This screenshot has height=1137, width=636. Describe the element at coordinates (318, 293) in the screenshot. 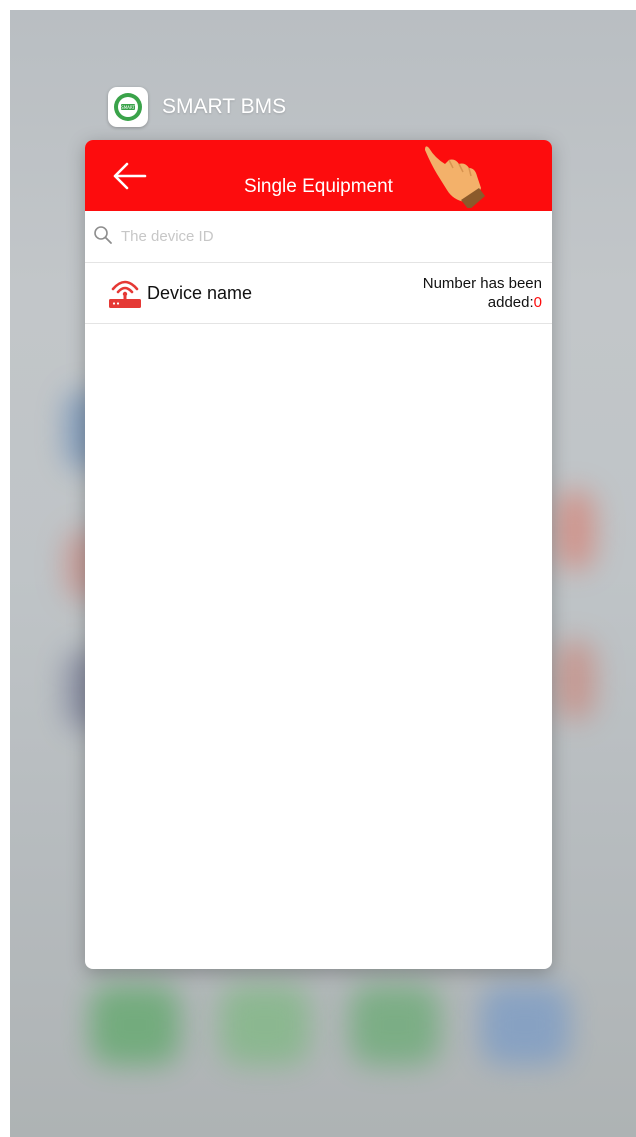

I see `device-list-header-row: Device name Number has been added:0` at that location.